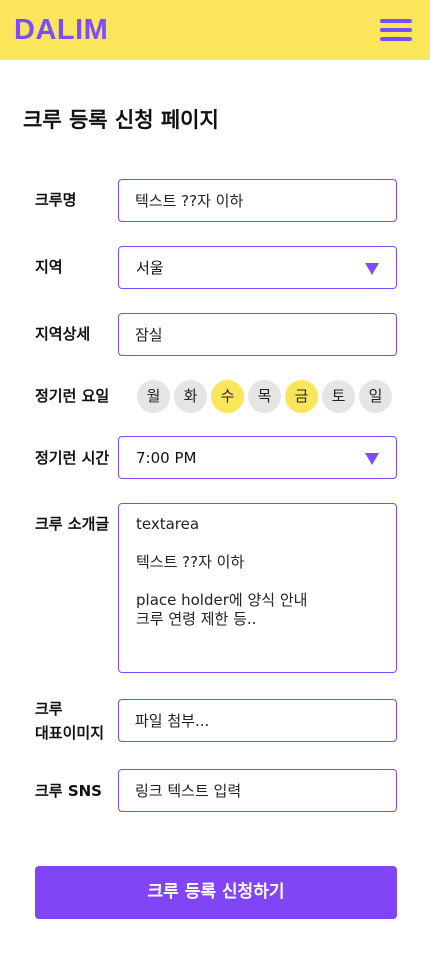 The width and height of the screenshot is (430, 977). I want to click on day-thu: 목, so click(264, 396).